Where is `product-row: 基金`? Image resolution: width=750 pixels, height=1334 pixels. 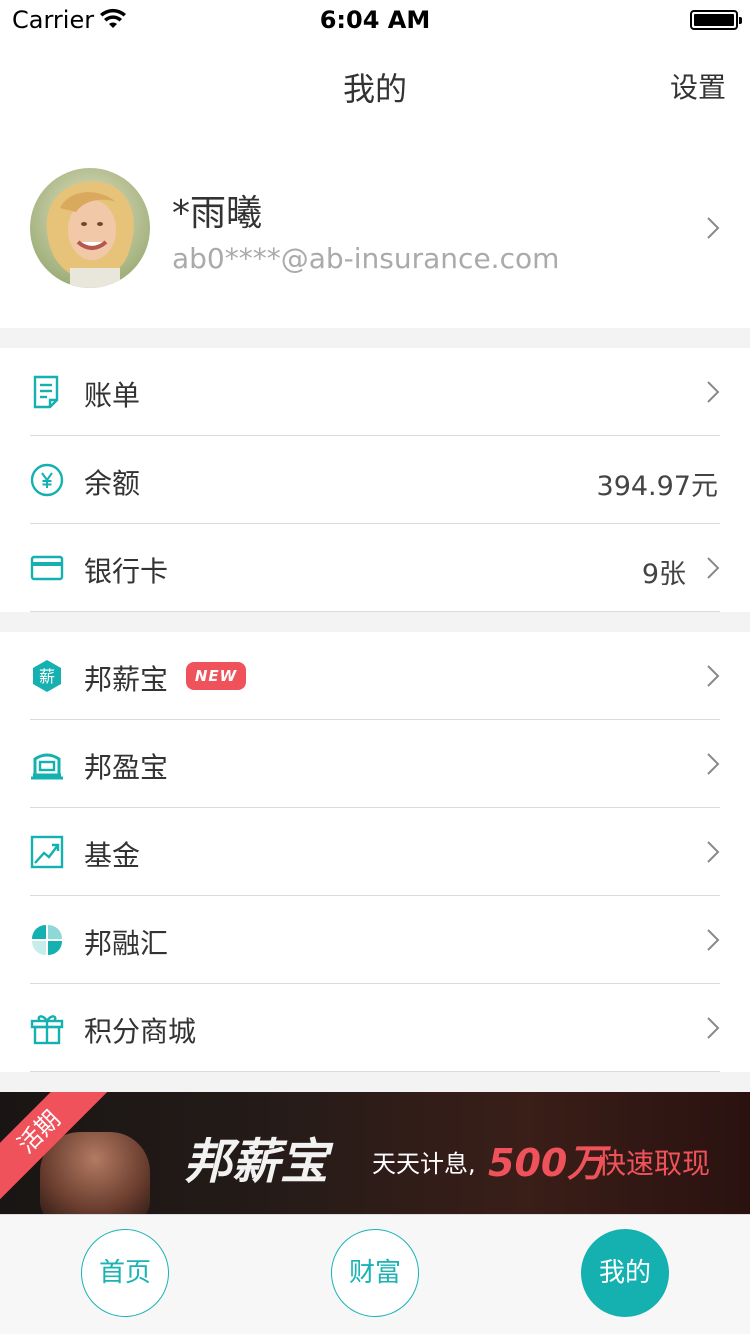
product-row: 基金 is located at coordinates (375, 852).